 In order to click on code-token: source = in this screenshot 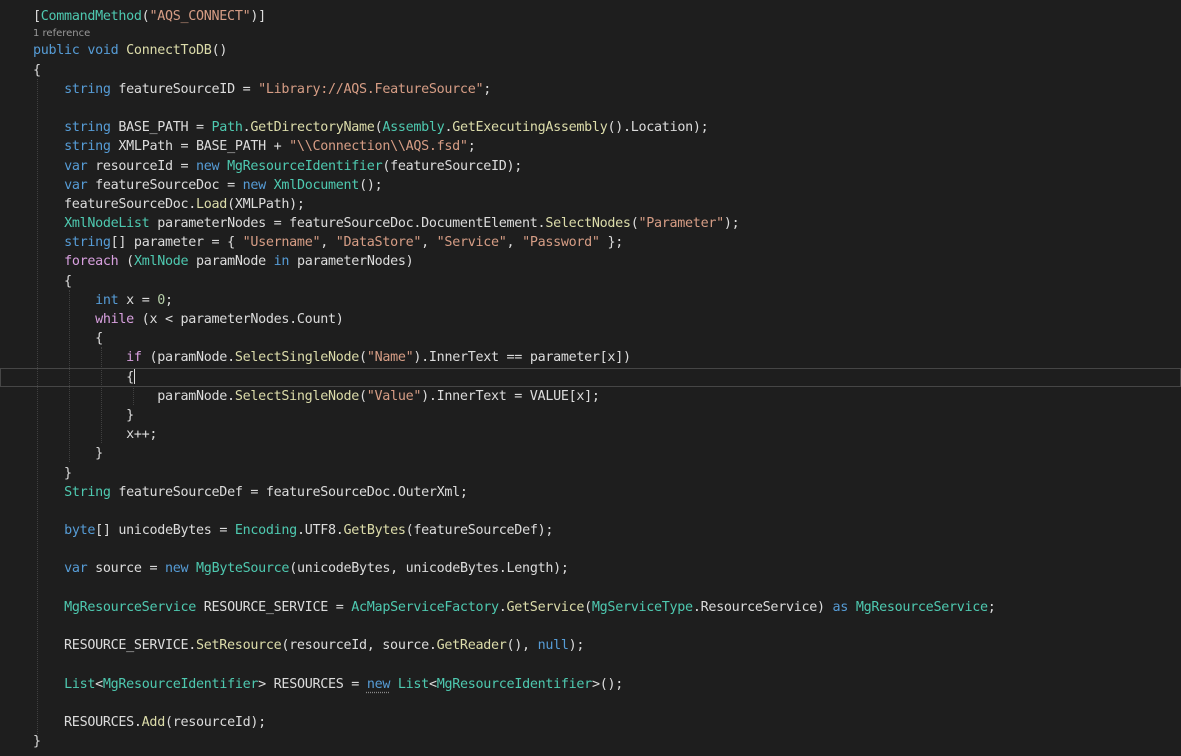, I will do `click(126, 569)`.